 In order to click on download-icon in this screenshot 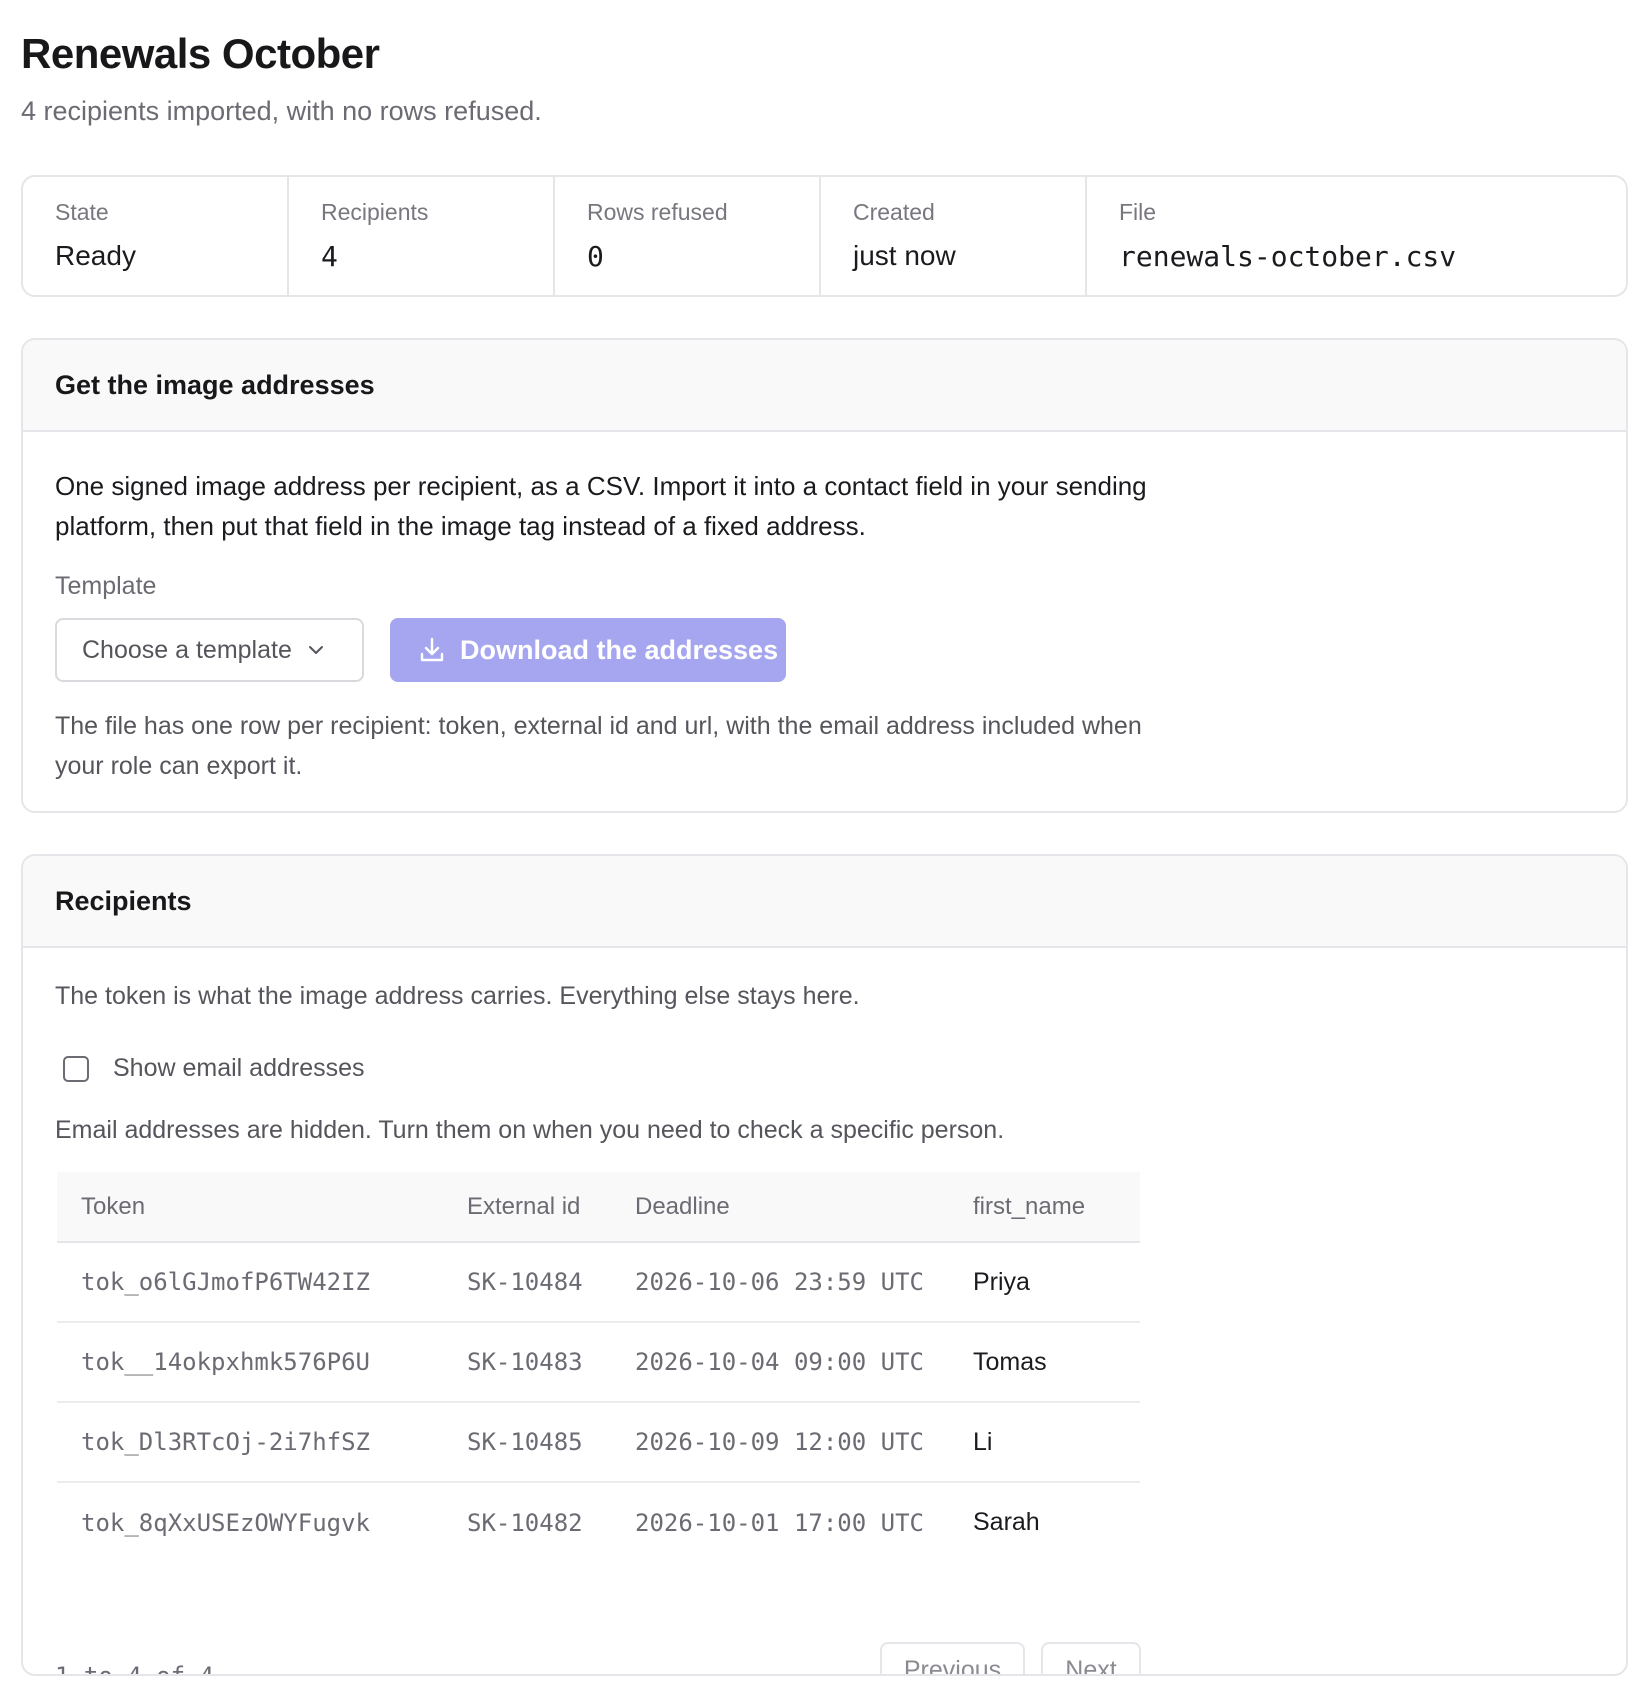, I will do `click(432, 650)`.